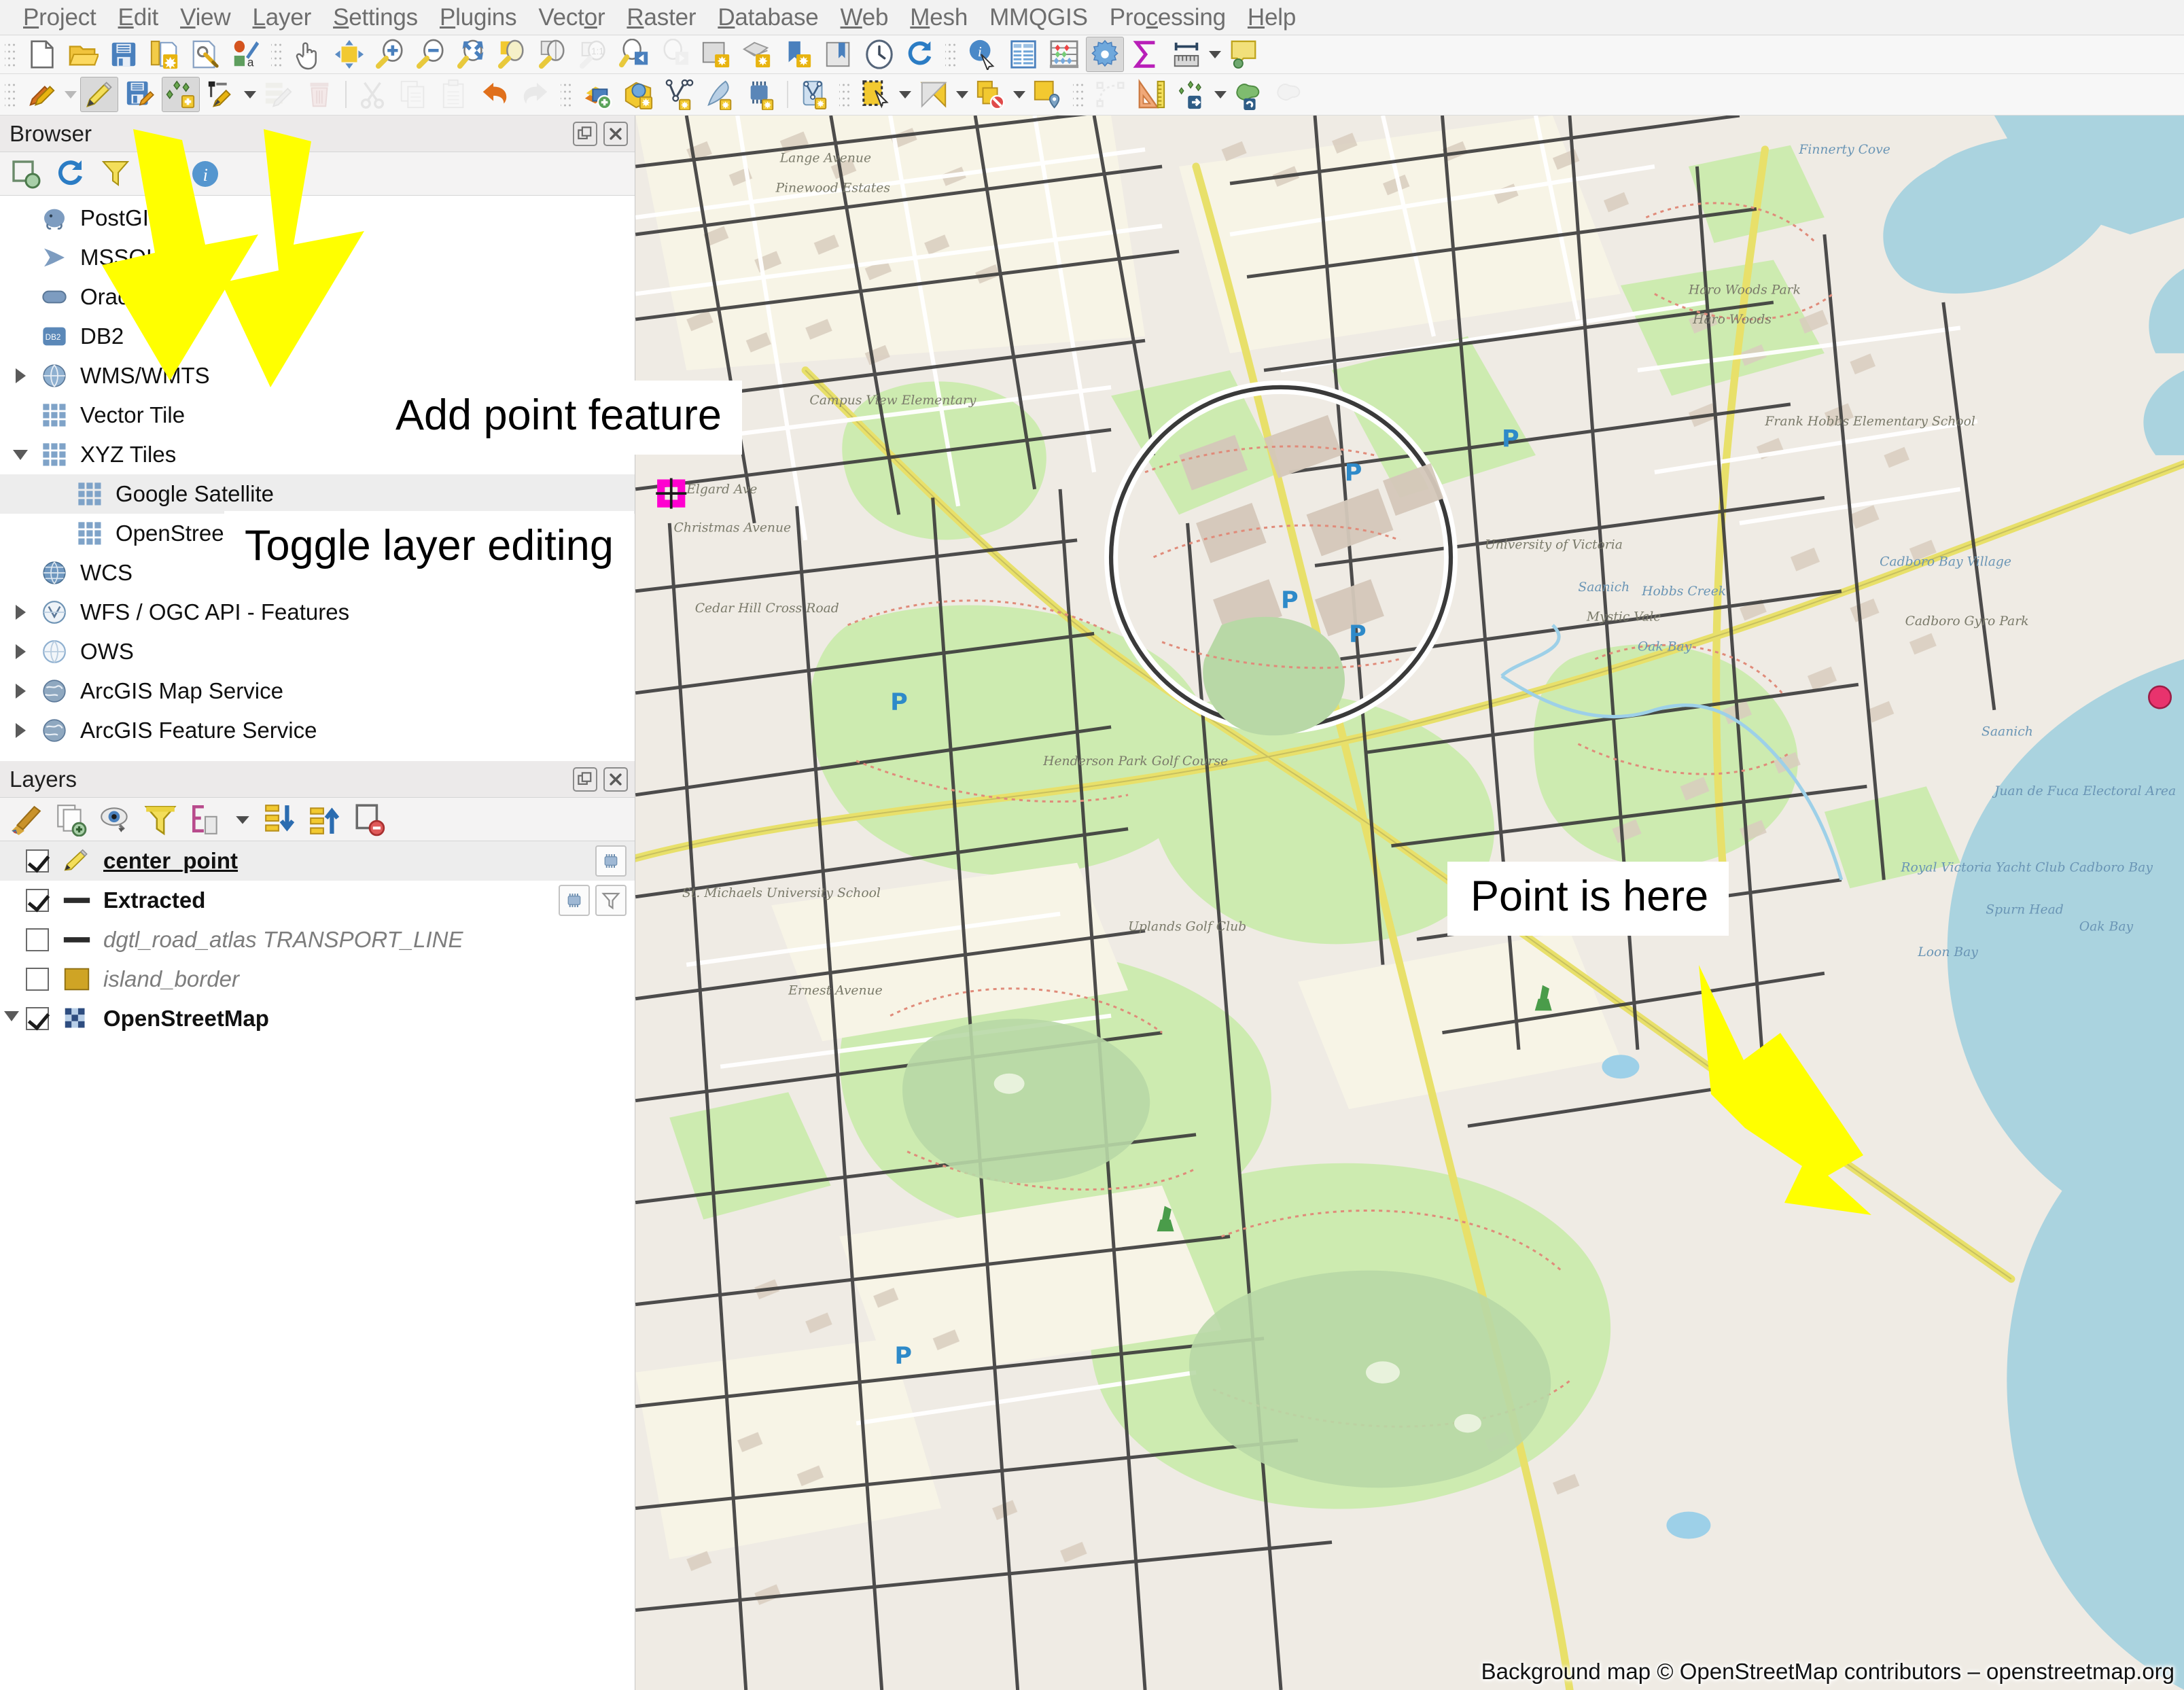  Describe the element at coordinates (26, 820) in the screenshot. I see `open-layer-styling-icon` at that location.